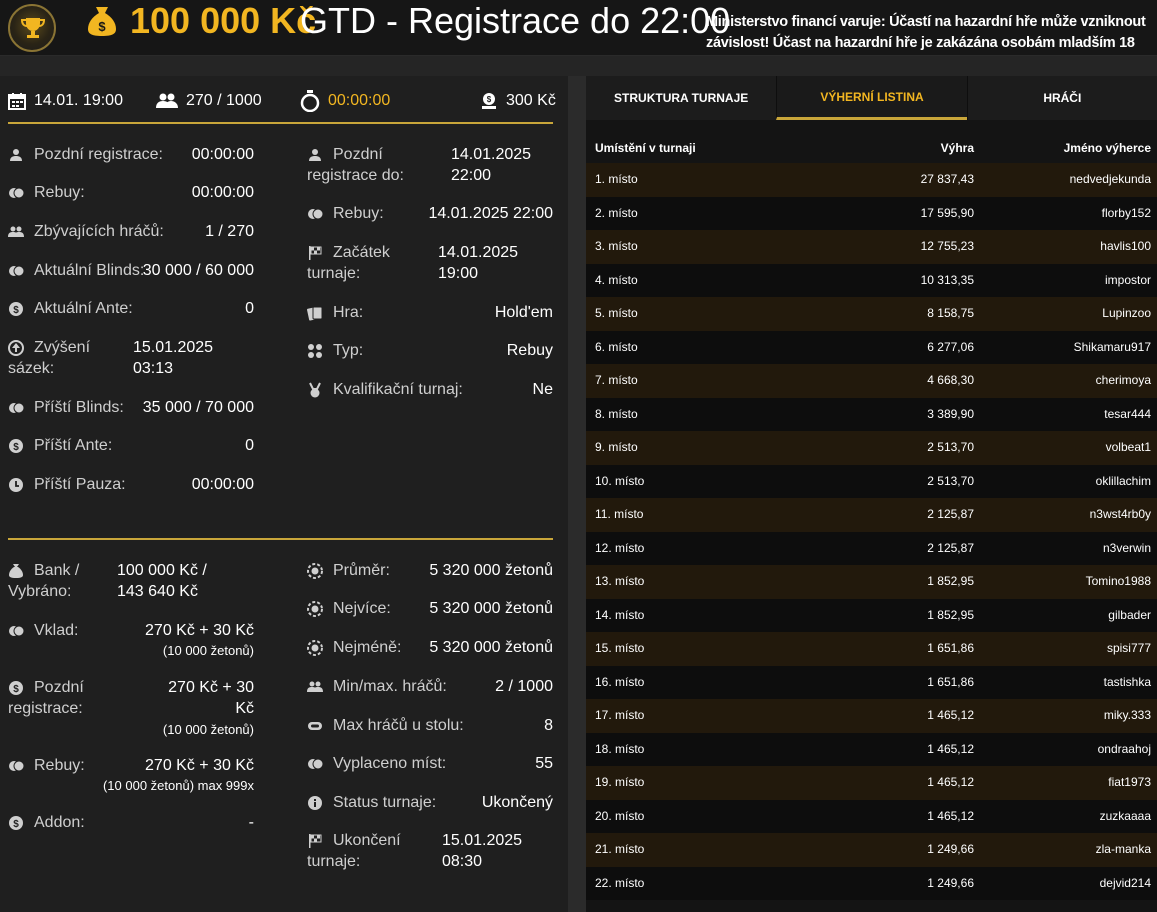  What do you see at coordinates (616, 447) in the screenshot?
I see `cell-place: 9. místo` at bounding box center [616, 447].